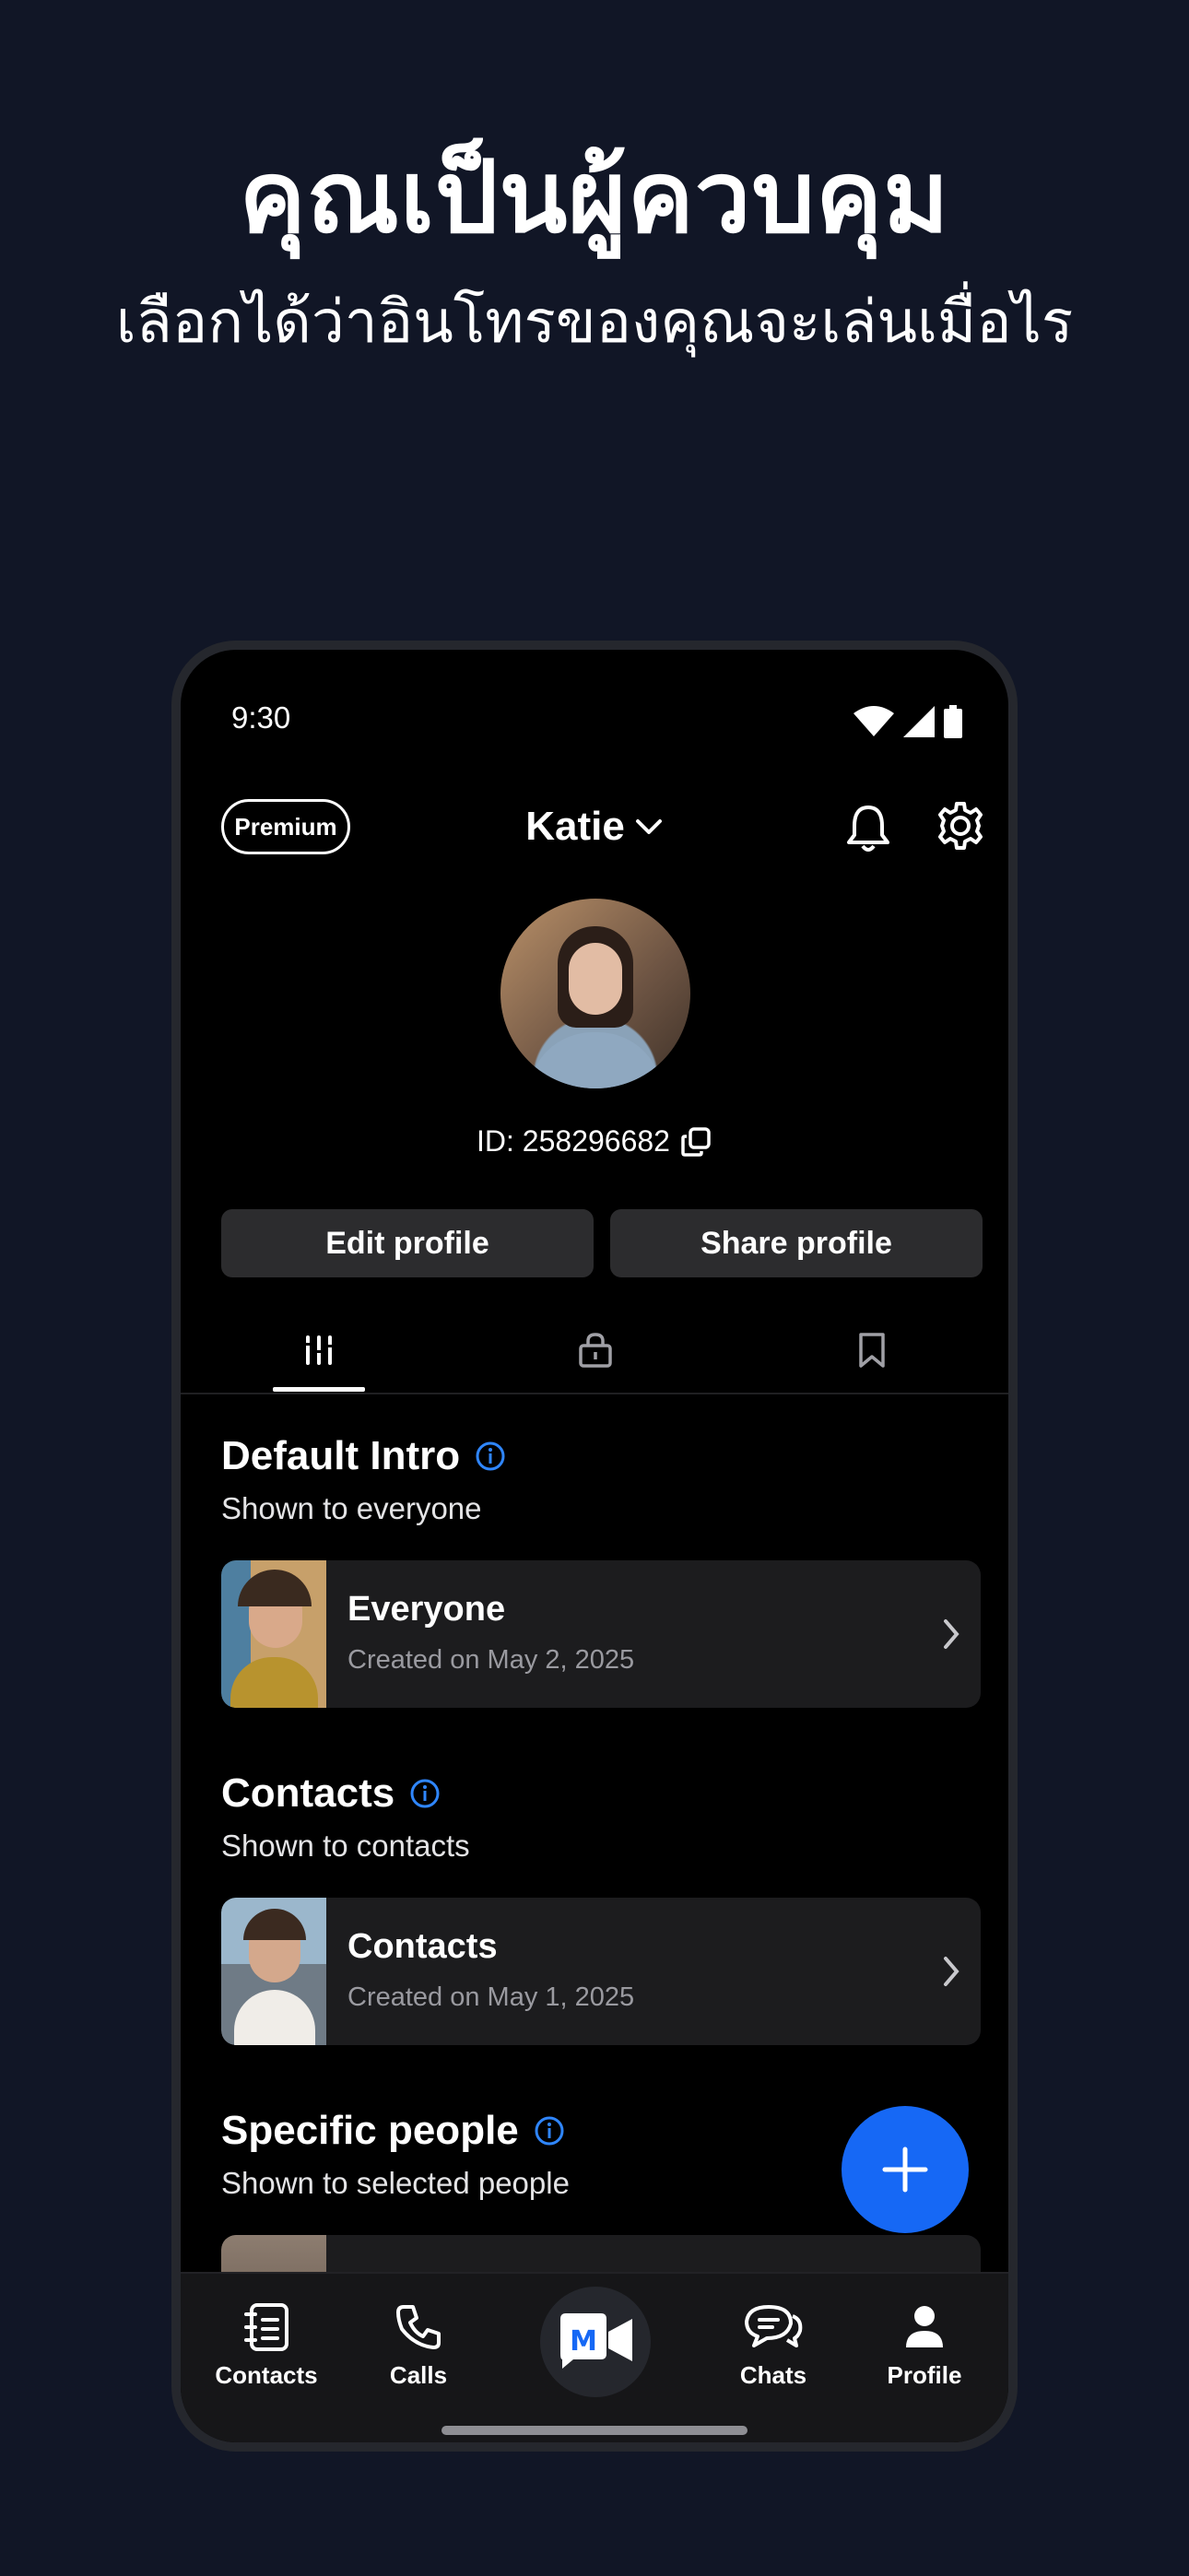  What do you see at coordinates (345, 1846) in the screenshot?
I see `section-subtitle-contacts: Shown to contacts` at bounding box center [345, 1846].